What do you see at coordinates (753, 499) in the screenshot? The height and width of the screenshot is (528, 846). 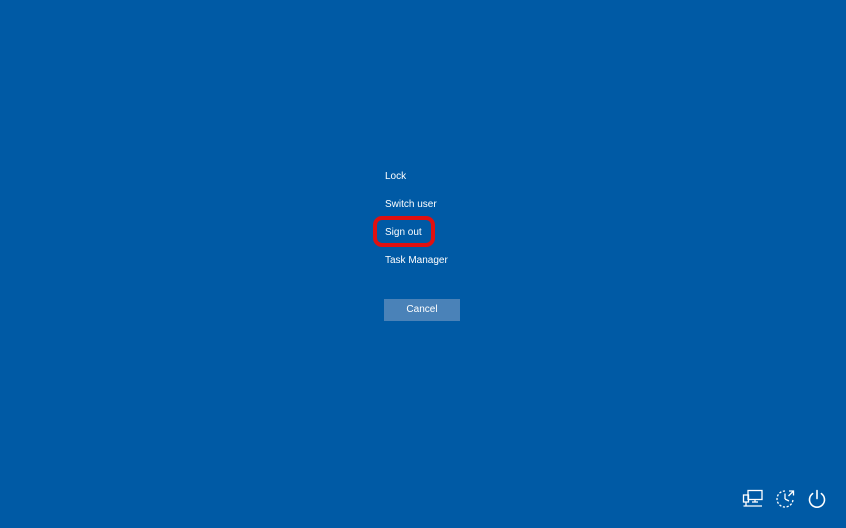 I see `network-icon` at bounding box center [753, 499].